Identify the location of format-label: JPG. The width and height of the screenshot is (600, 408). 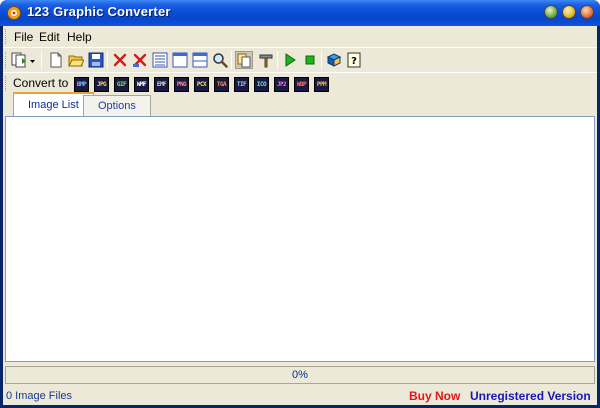
(101, 84).